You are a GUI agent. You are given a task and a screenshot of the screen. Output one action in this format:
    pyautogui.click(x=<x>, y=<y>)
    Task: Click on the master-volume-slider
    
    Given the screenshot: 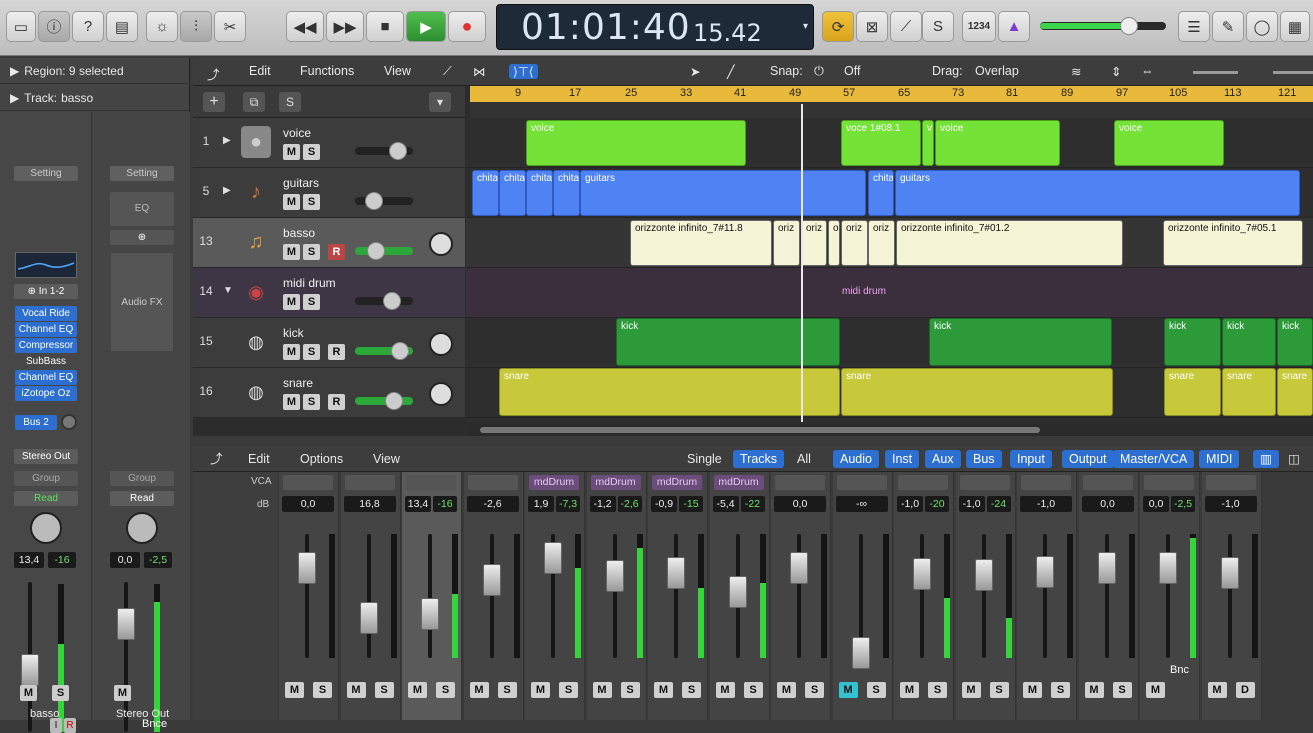 What is the action you would take?
    pyautogui.click(x=1103, y=26)
    